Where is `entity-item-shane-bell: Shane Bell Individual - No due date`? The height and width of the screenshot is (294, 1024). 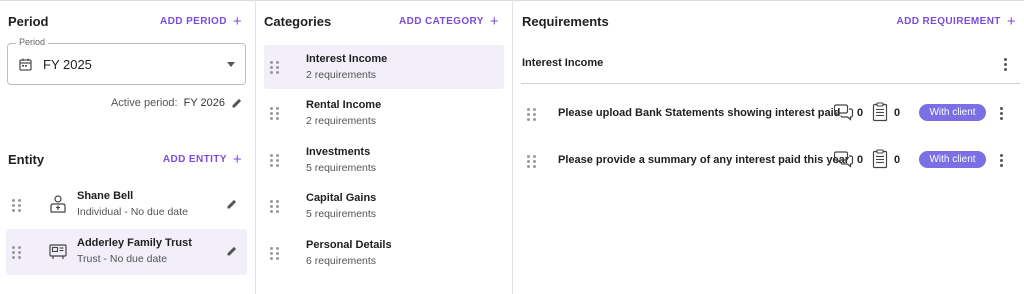 entity-item-shane-bell: Shane Bell Individual - No due date is located at coordinates (126, 205).